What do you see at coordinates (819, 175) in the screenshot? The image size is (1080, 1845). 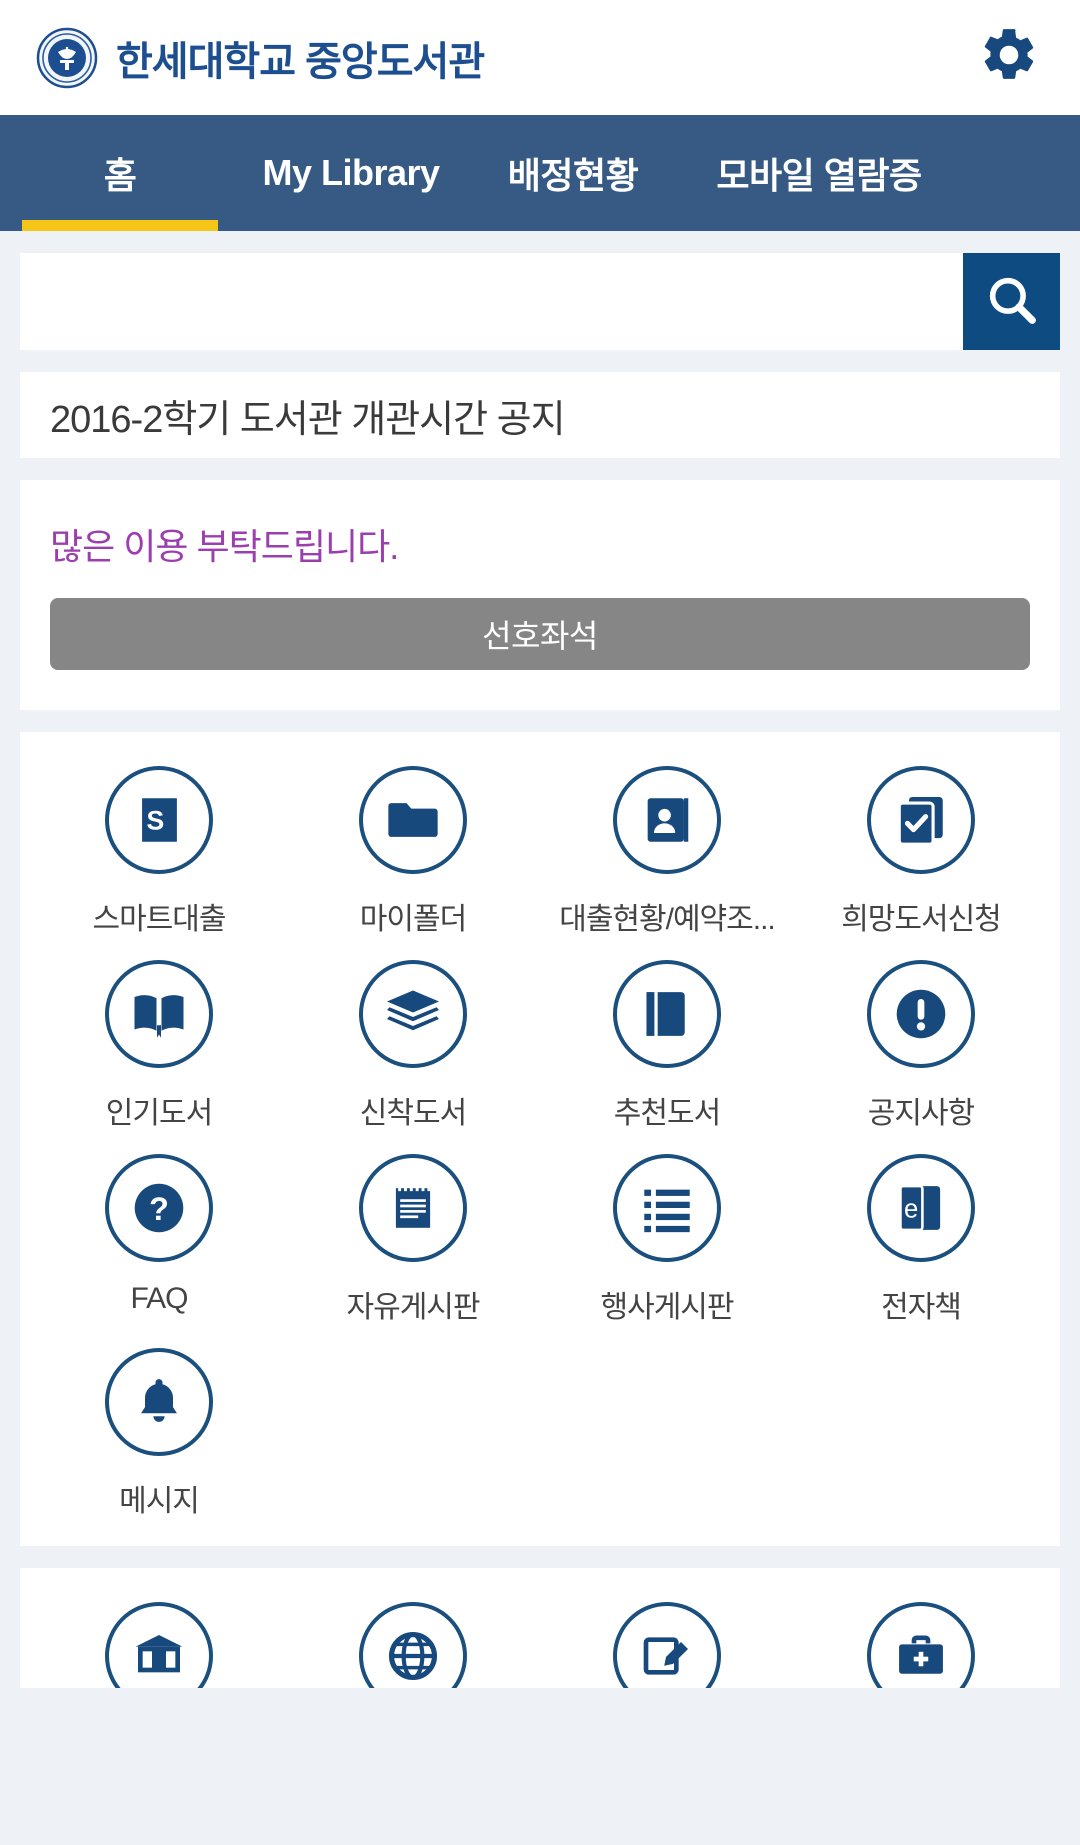 I see `nav-tab-mobile-pass-label: 모바일 열람증` at bounding box center [819, 175].